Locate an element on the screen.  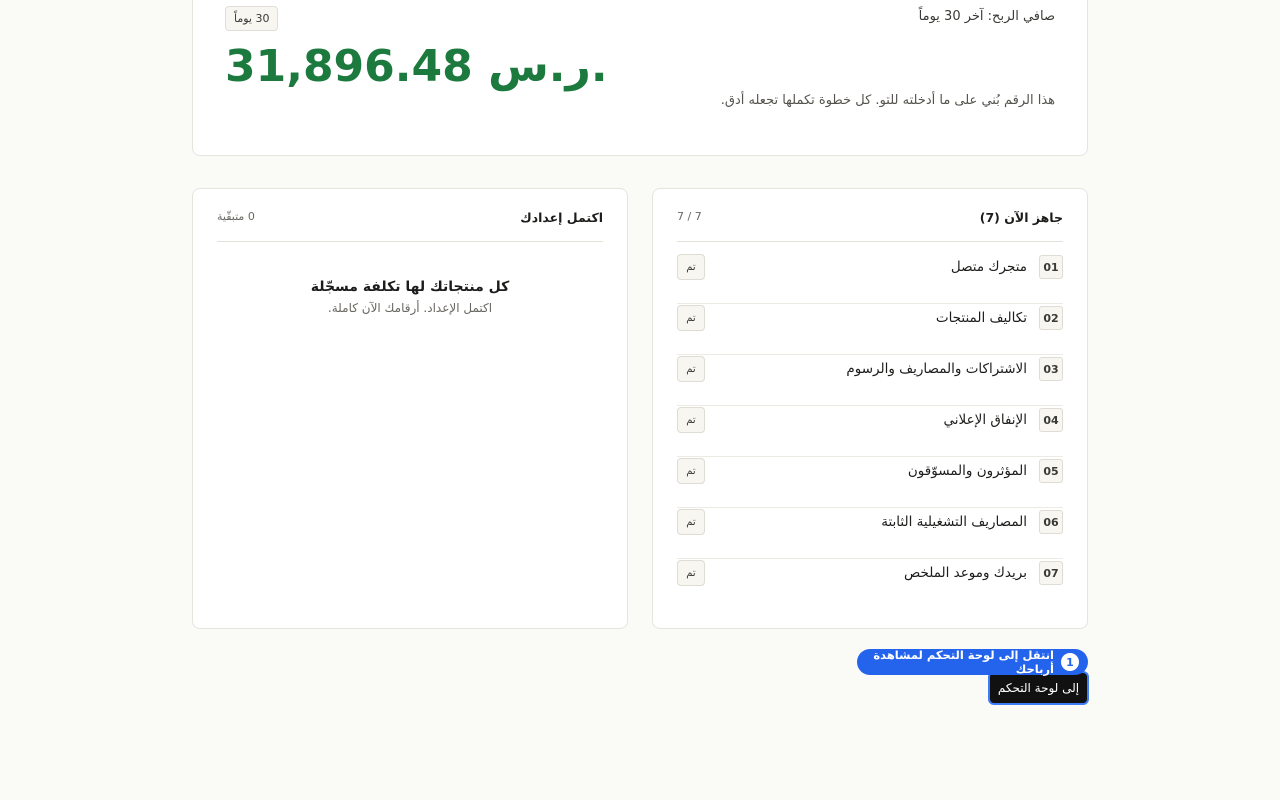
step-number: 05 is located at coordinates (1051, 471).